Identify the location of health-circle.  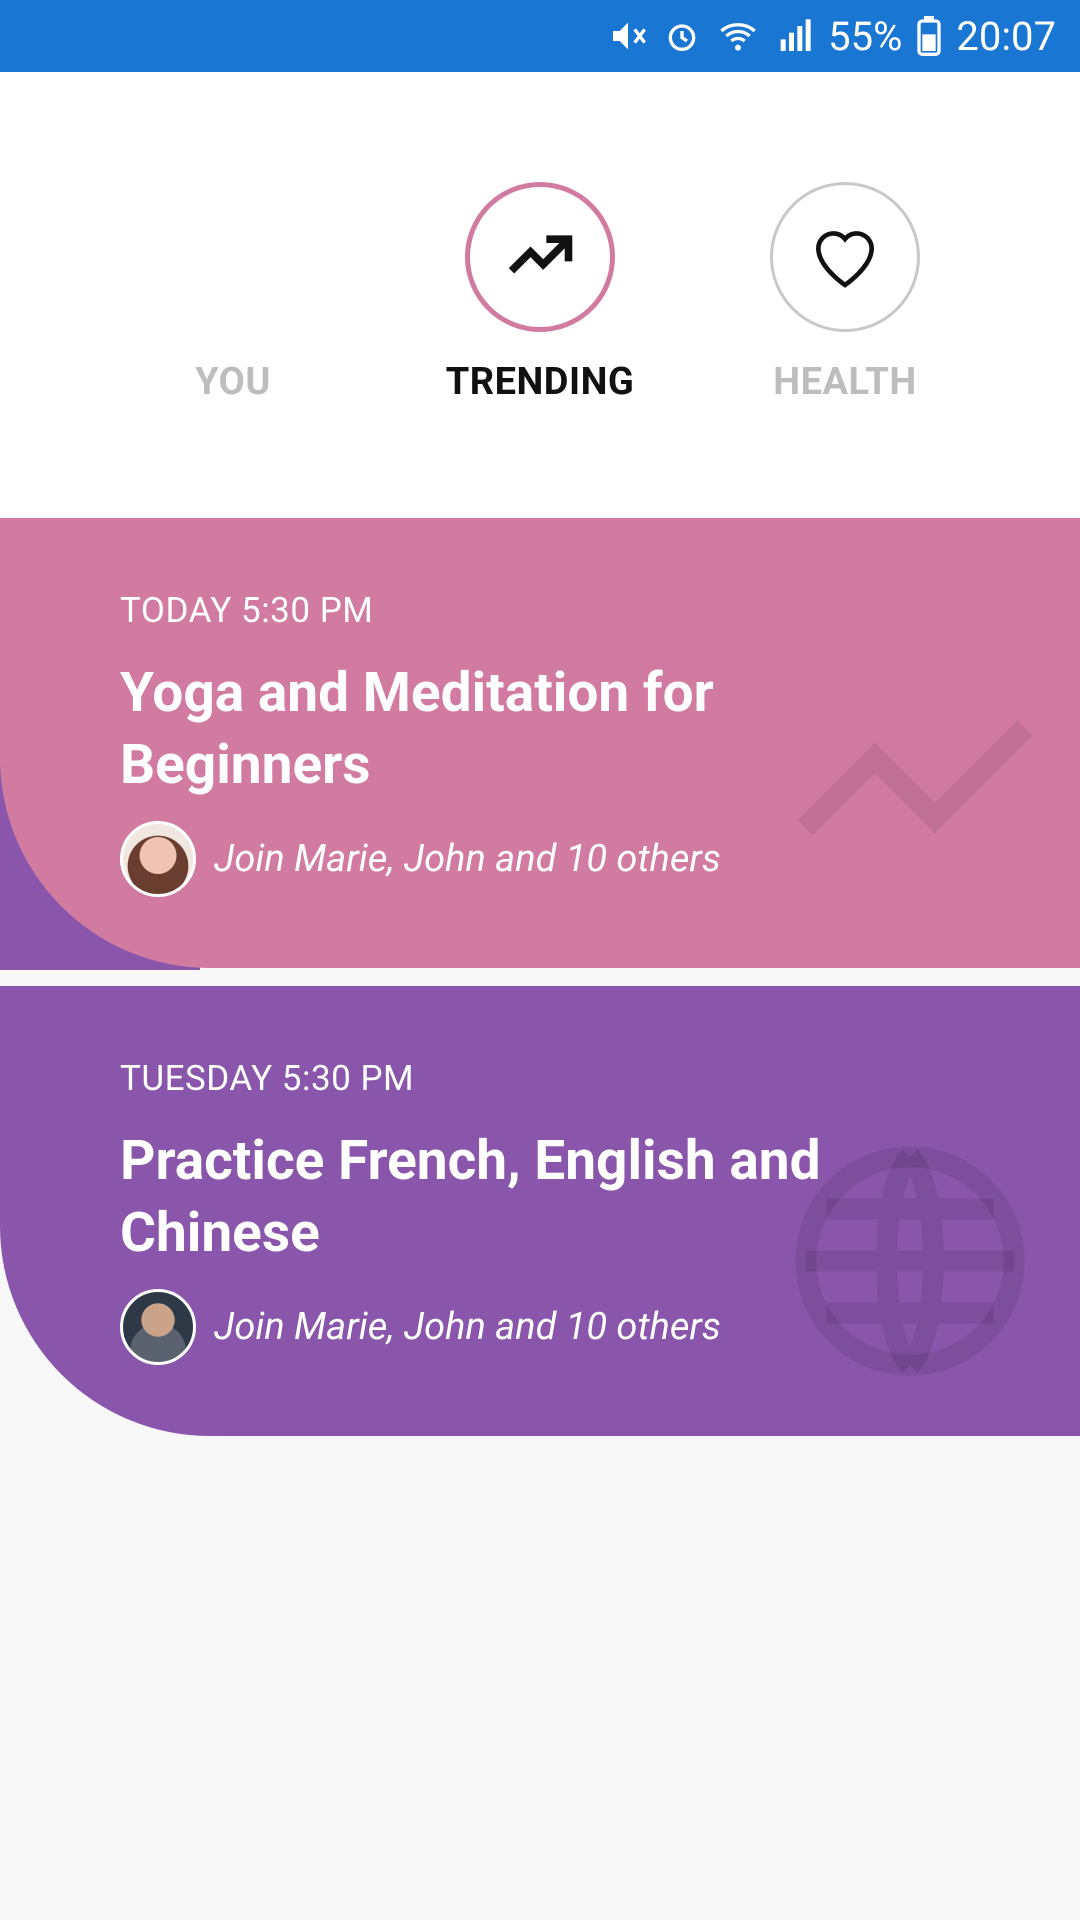
(845, 257).